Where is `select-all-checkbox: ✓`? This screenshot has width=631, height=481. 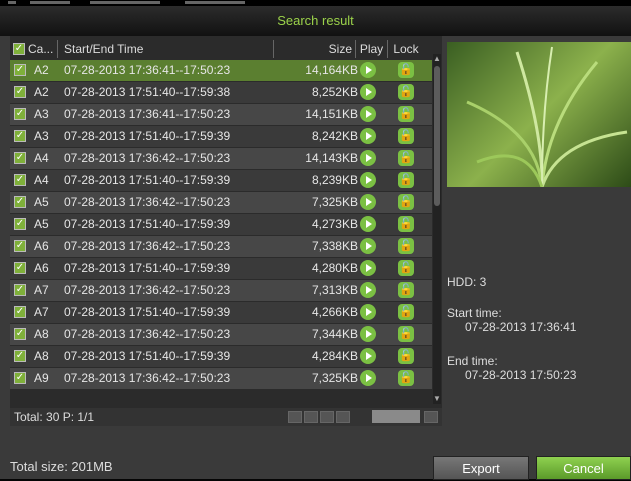
select-all-checkbox: ✓ is located at coordinates (19, 49).